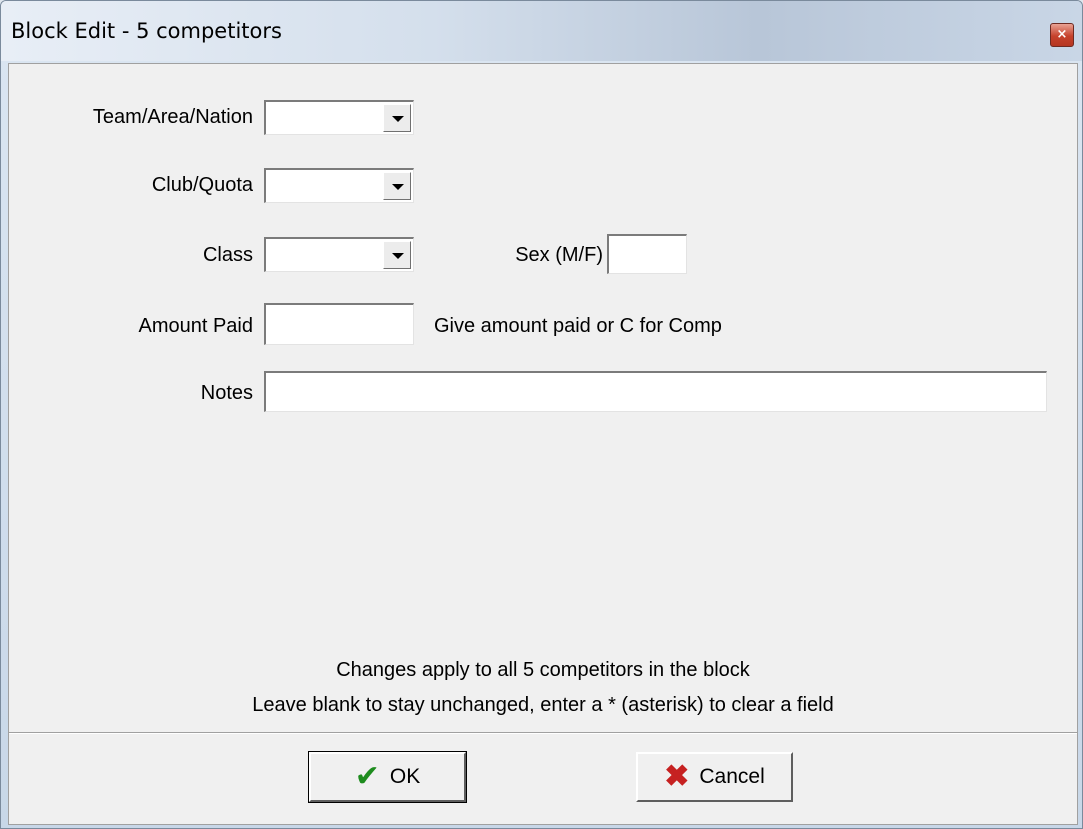 This screenshot has height=829, width=1083. Describe the element at coordinates (226, 393) in the screenshot. I see `notes-label: Notes` at that location.